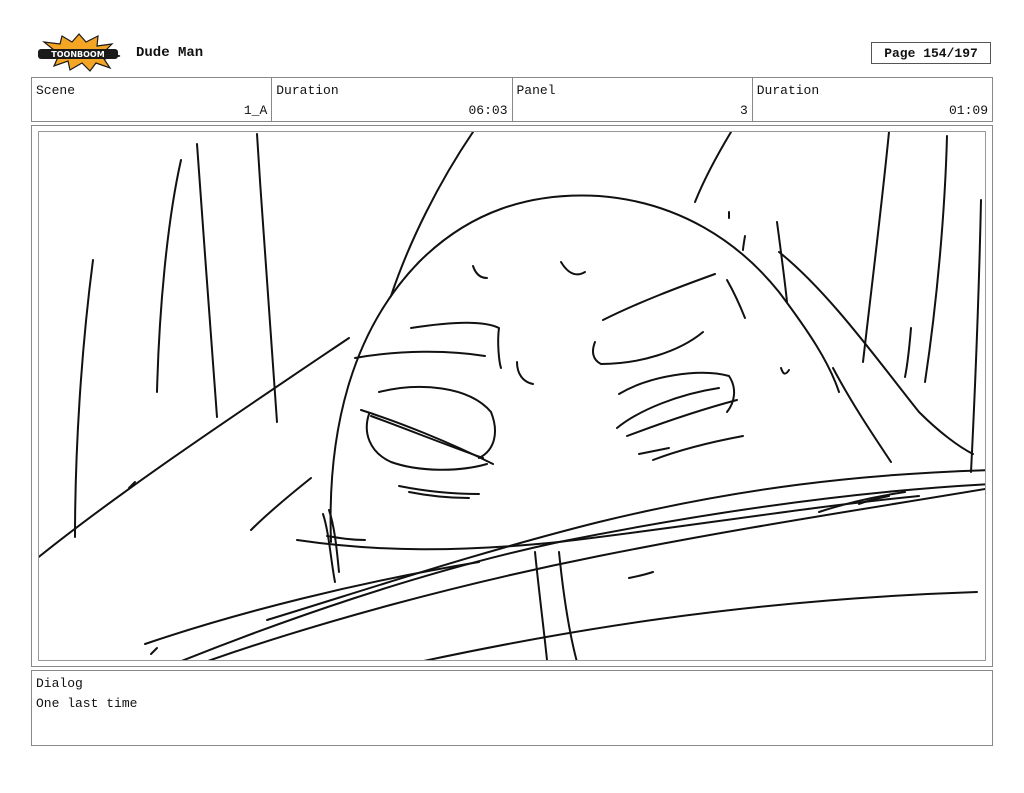 The width and height of the screenshot is (1024, 793). What do you see at coordinates (255, 110) in the screenshot?
I see `scene-value: 1_A` at bounding box center [255, 110].